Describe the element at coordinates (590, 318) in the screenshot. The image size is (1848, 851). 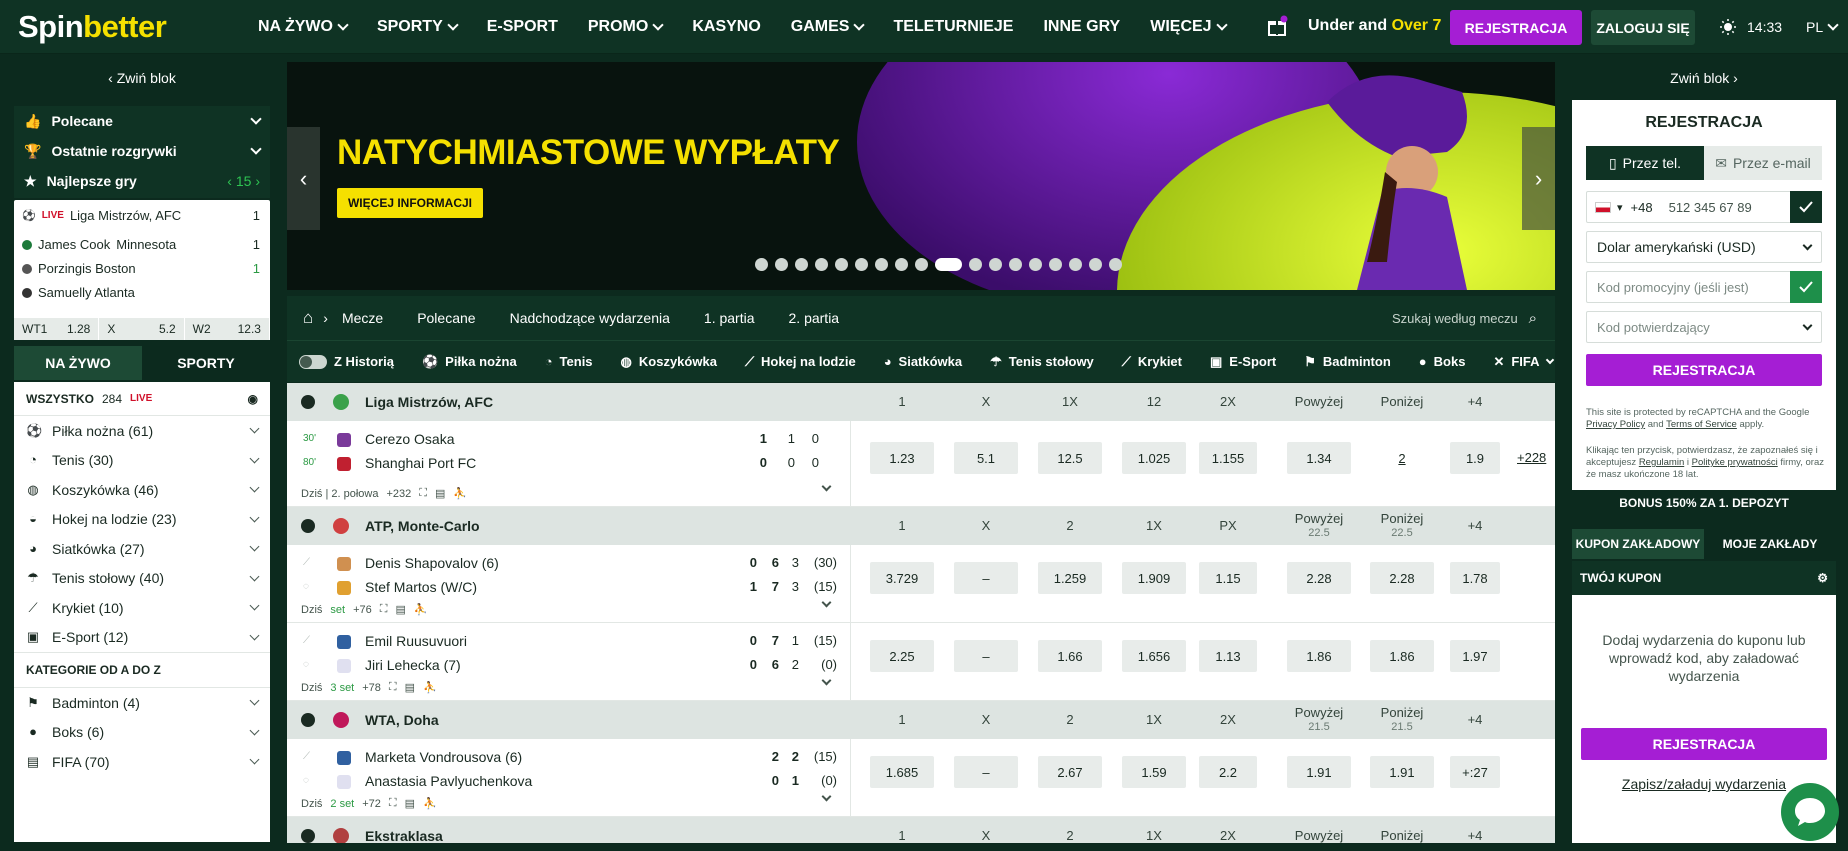
I see `crumb-tab: Nadchodzące wydarzenia` at that location.